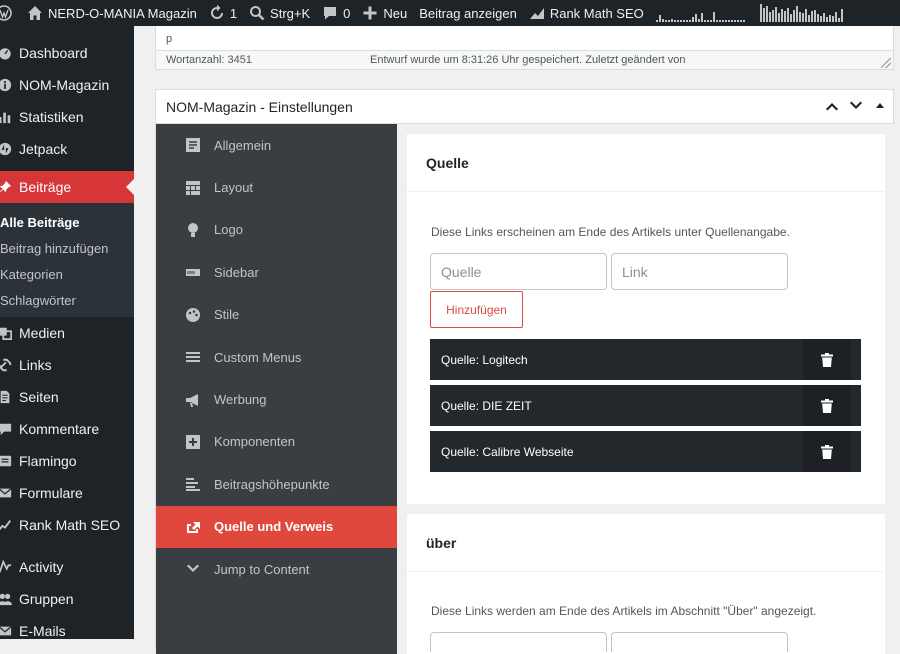 Image resolution: width=900 pixels, height=654 pixels. What do you see at coordinates (67, 567) in the screenshot?
I see `menu-item-activity: Activity` at bounding box center [67, 567].